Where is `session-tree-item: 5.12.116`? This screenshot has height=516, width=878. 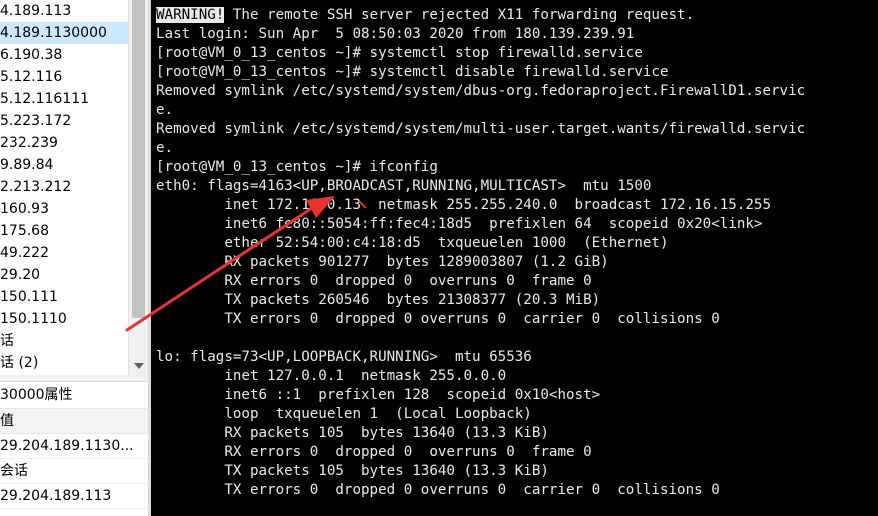
session-tree-item: 5.12.116 is located at coordinates (64, 77).